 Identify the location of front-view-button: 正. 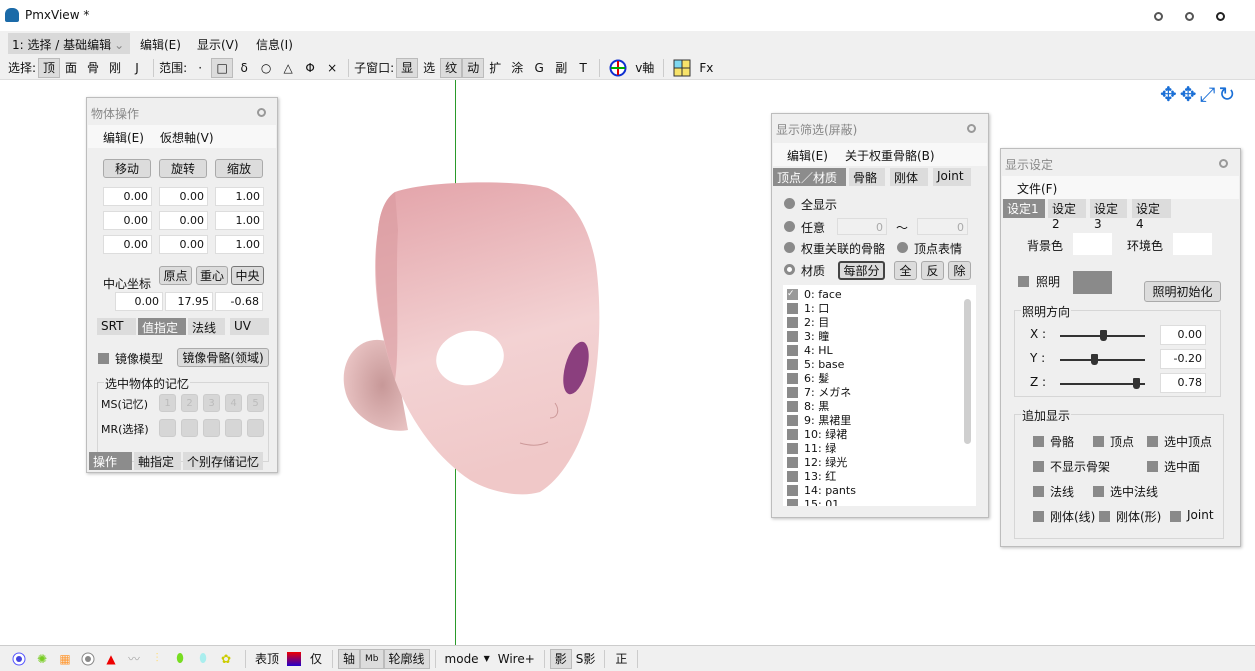
(621, 659).